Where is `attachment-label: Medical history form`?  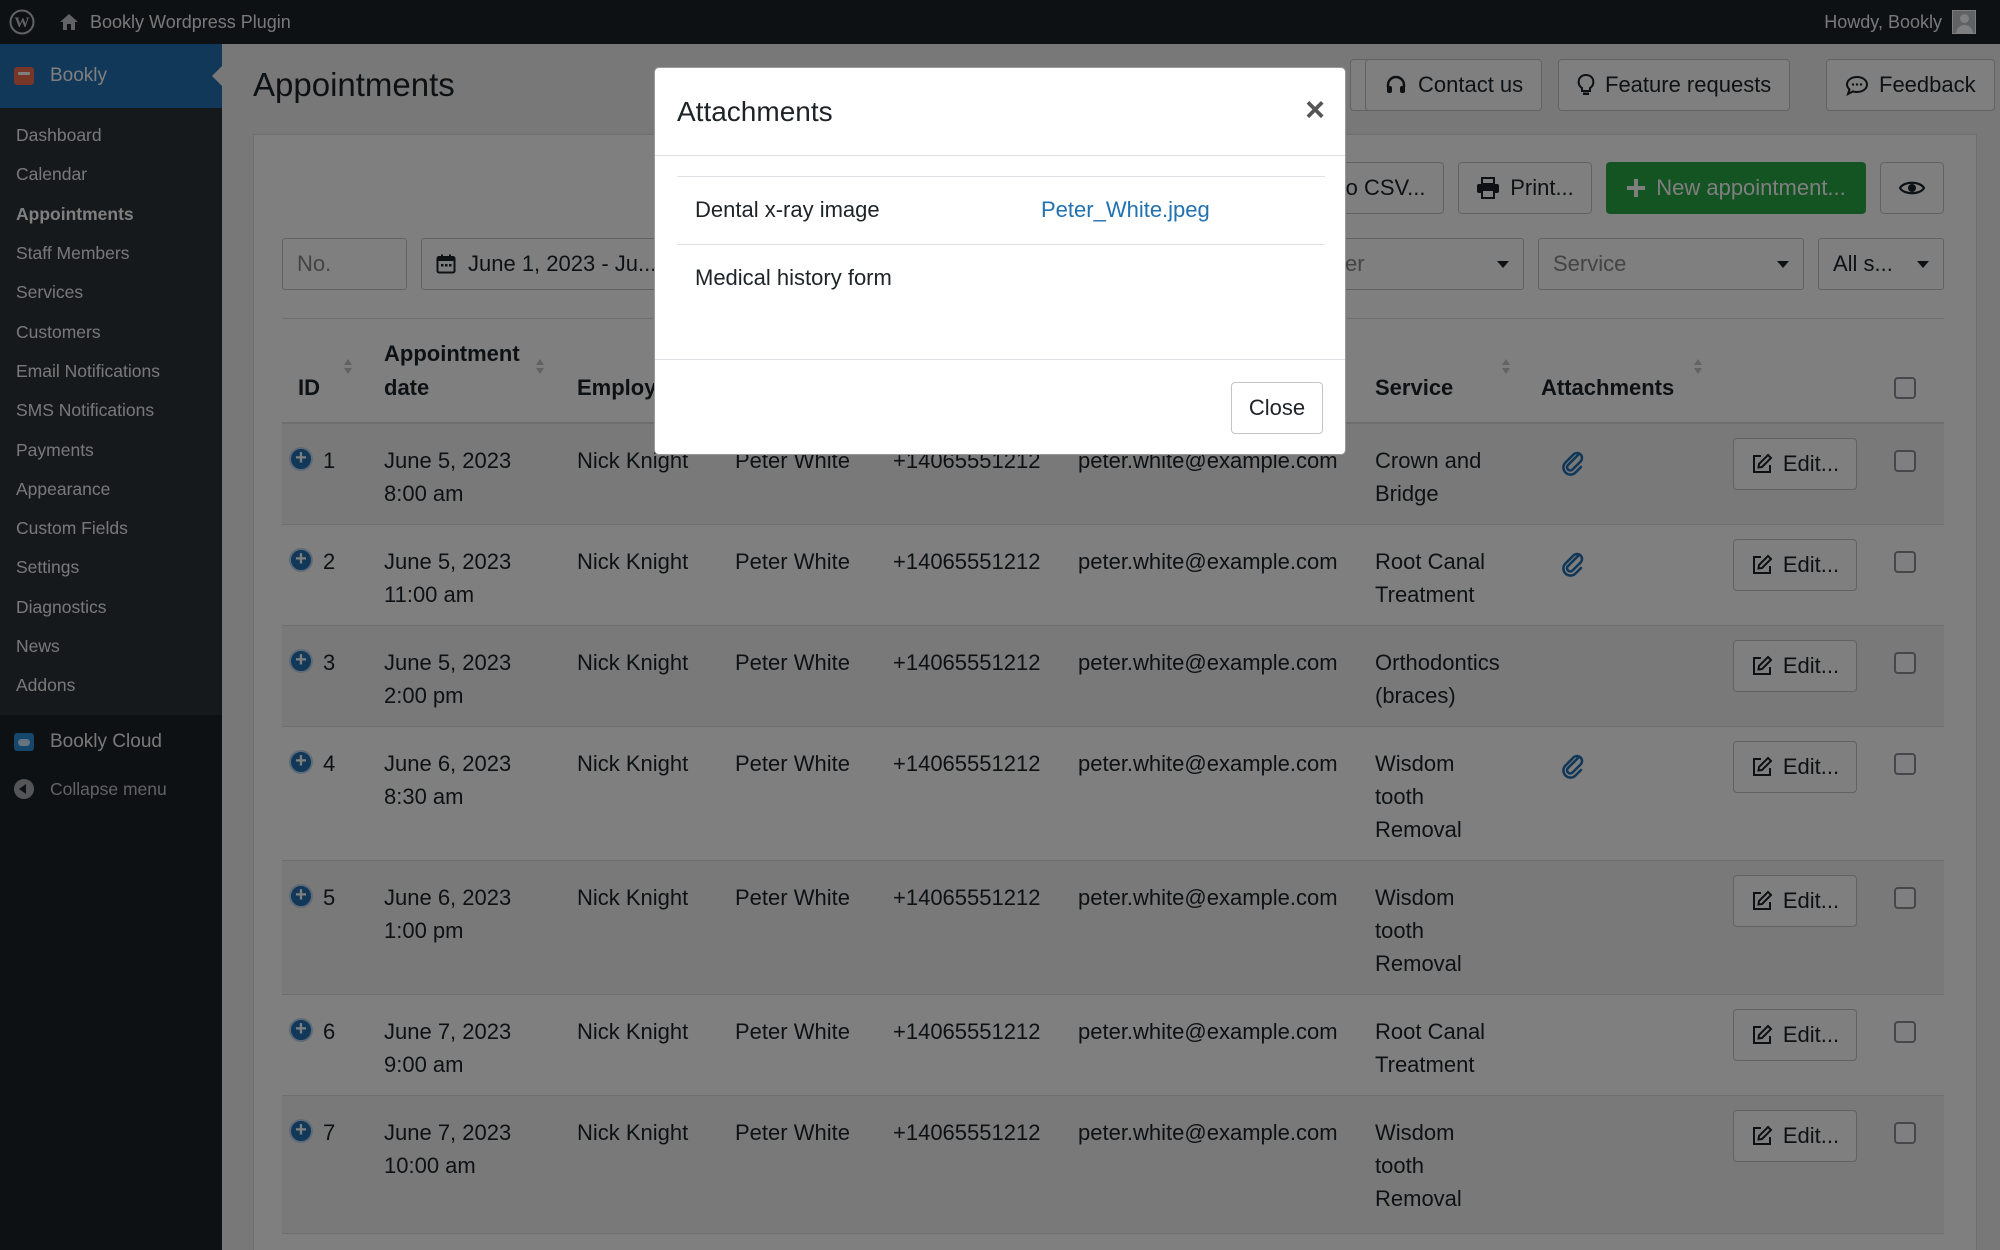
attachment-label: Medical history form is located at coordinates (793, 277).